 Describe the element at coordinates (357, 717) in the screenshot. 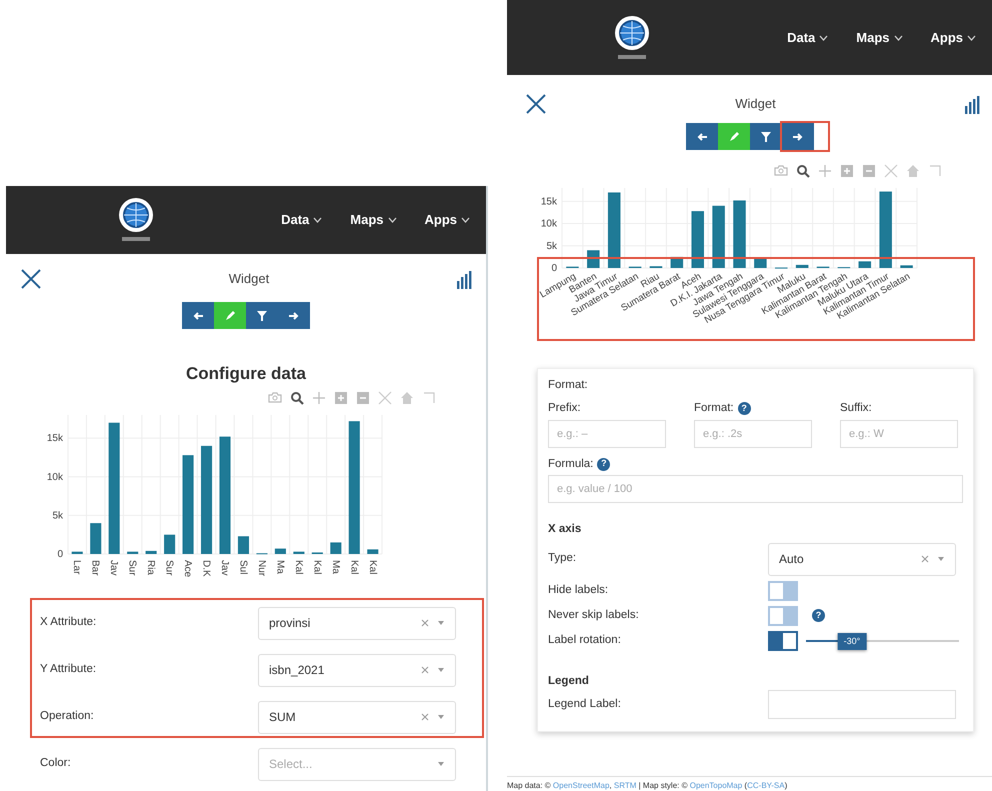

I see `select-field: SUM` at that location.